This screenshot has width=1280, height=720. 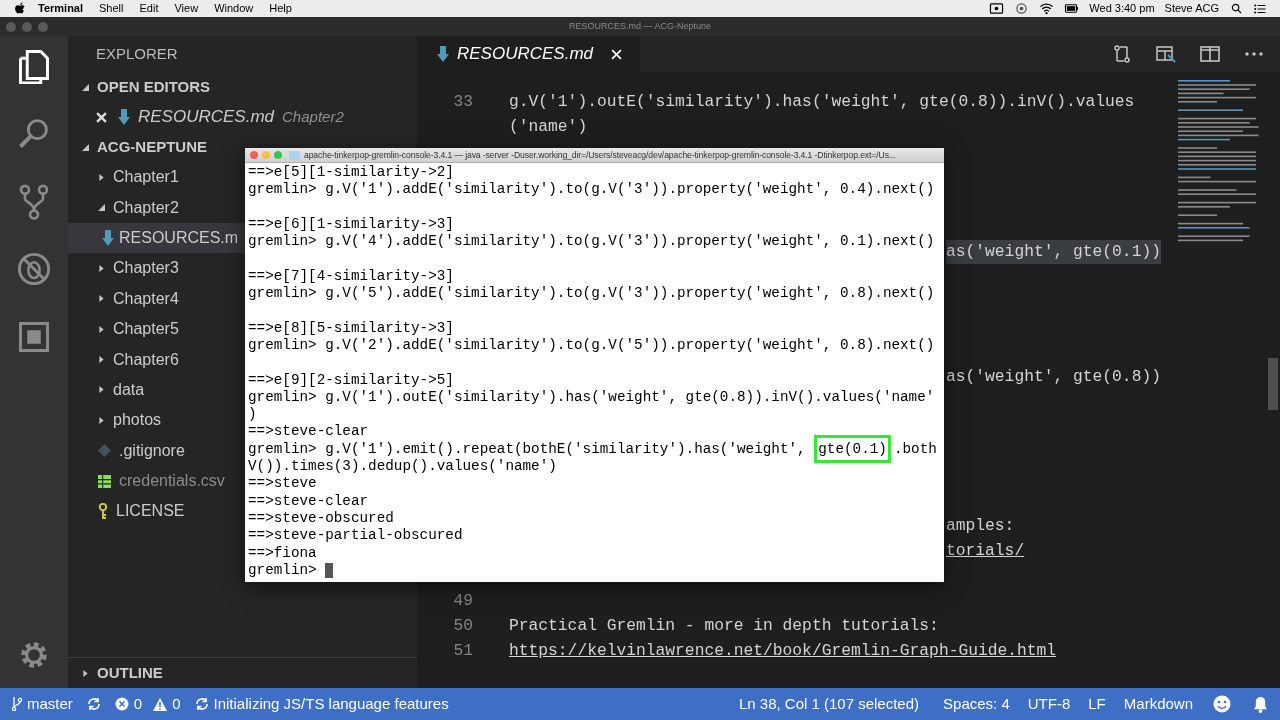 What do you see at coordinates (1158, 704) in the screenshot?
I see `language-status: Markdown` at bounding box center [1158, 704].